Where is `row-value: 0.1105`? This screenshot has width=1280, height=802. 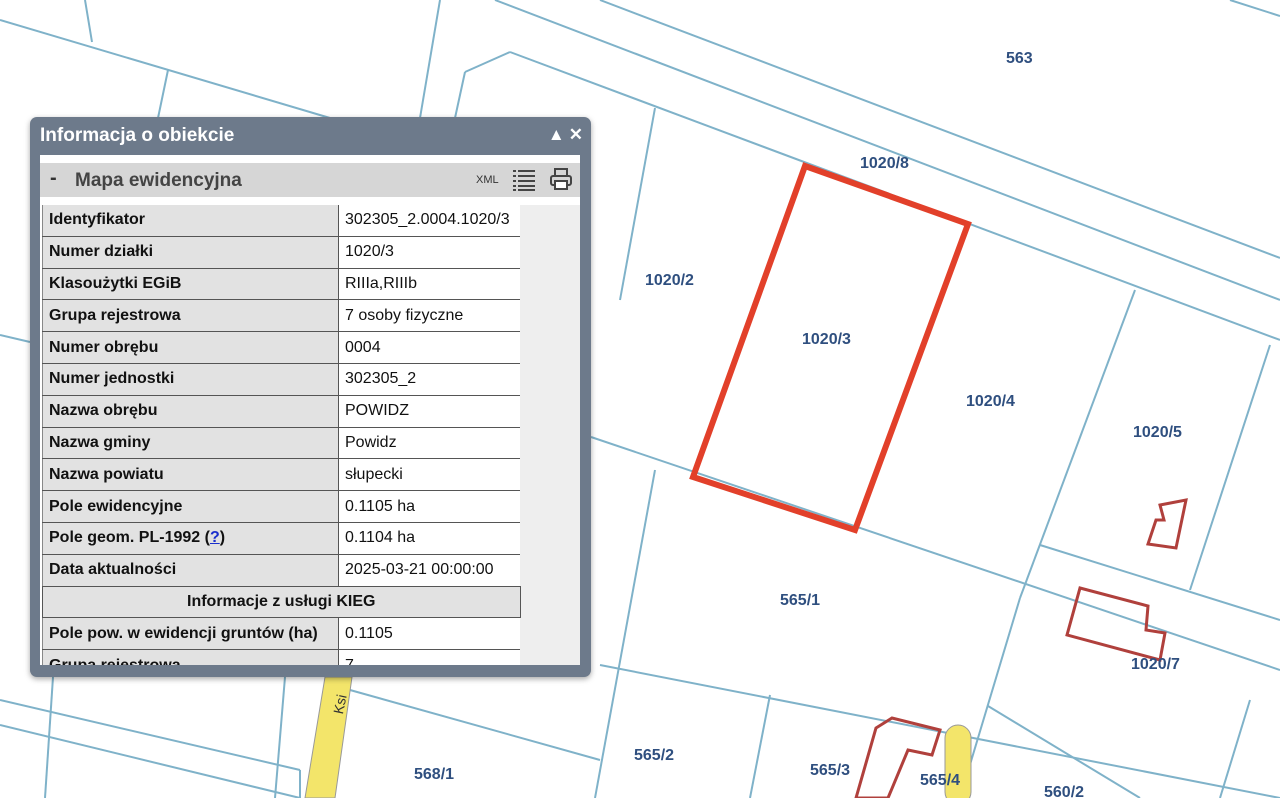
row-value: 0.1105 is located at coordinates (429, 634).